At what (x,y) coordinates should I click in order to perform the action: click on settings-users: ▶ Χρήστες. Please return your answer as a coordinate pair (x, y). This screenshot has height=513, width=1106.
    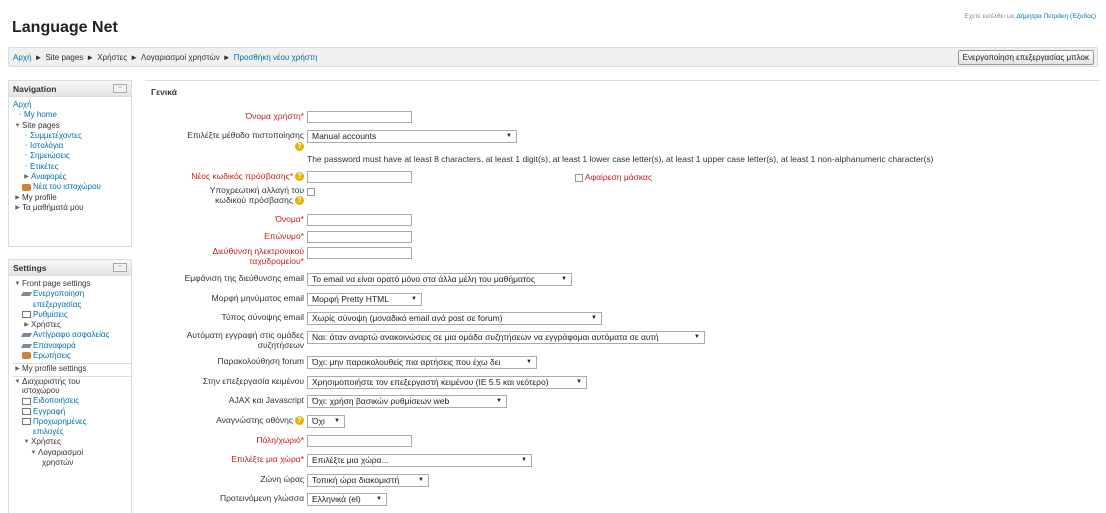
    Looking at the image, I should click on (72, 325).